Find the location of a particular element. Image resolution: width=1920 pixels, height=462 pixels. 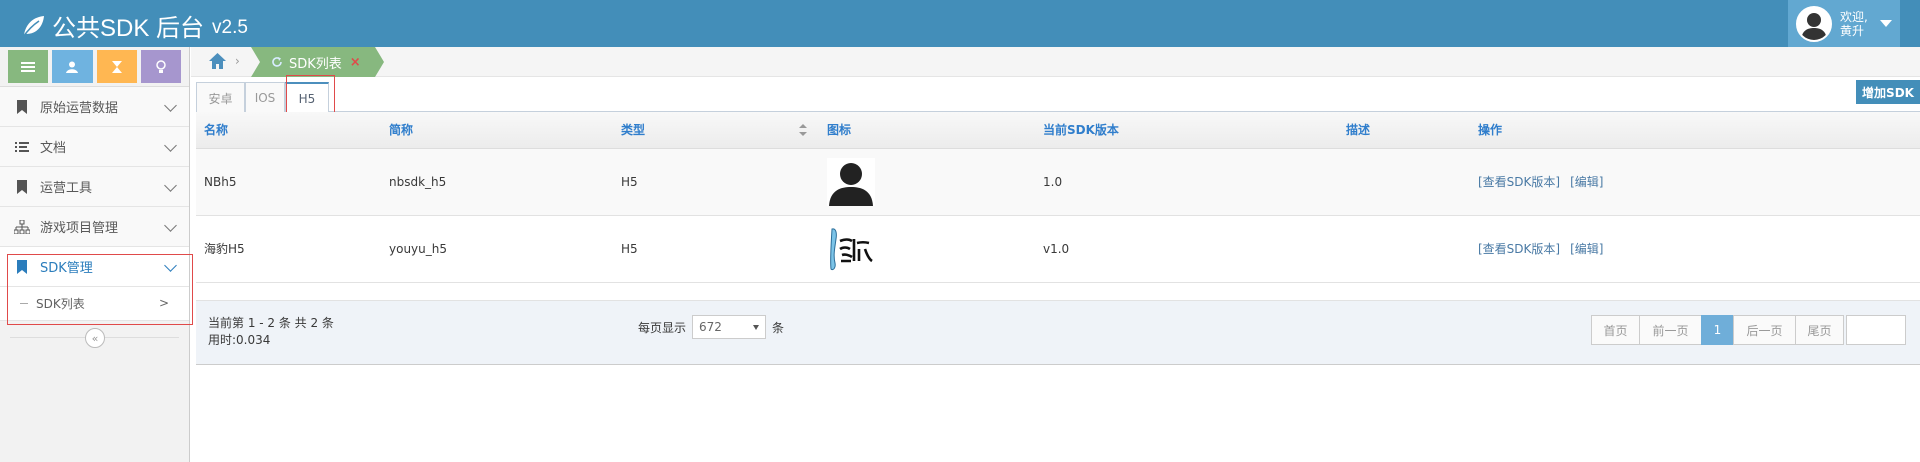

chevron-right-icon: > is located at coordinates (163, 303).